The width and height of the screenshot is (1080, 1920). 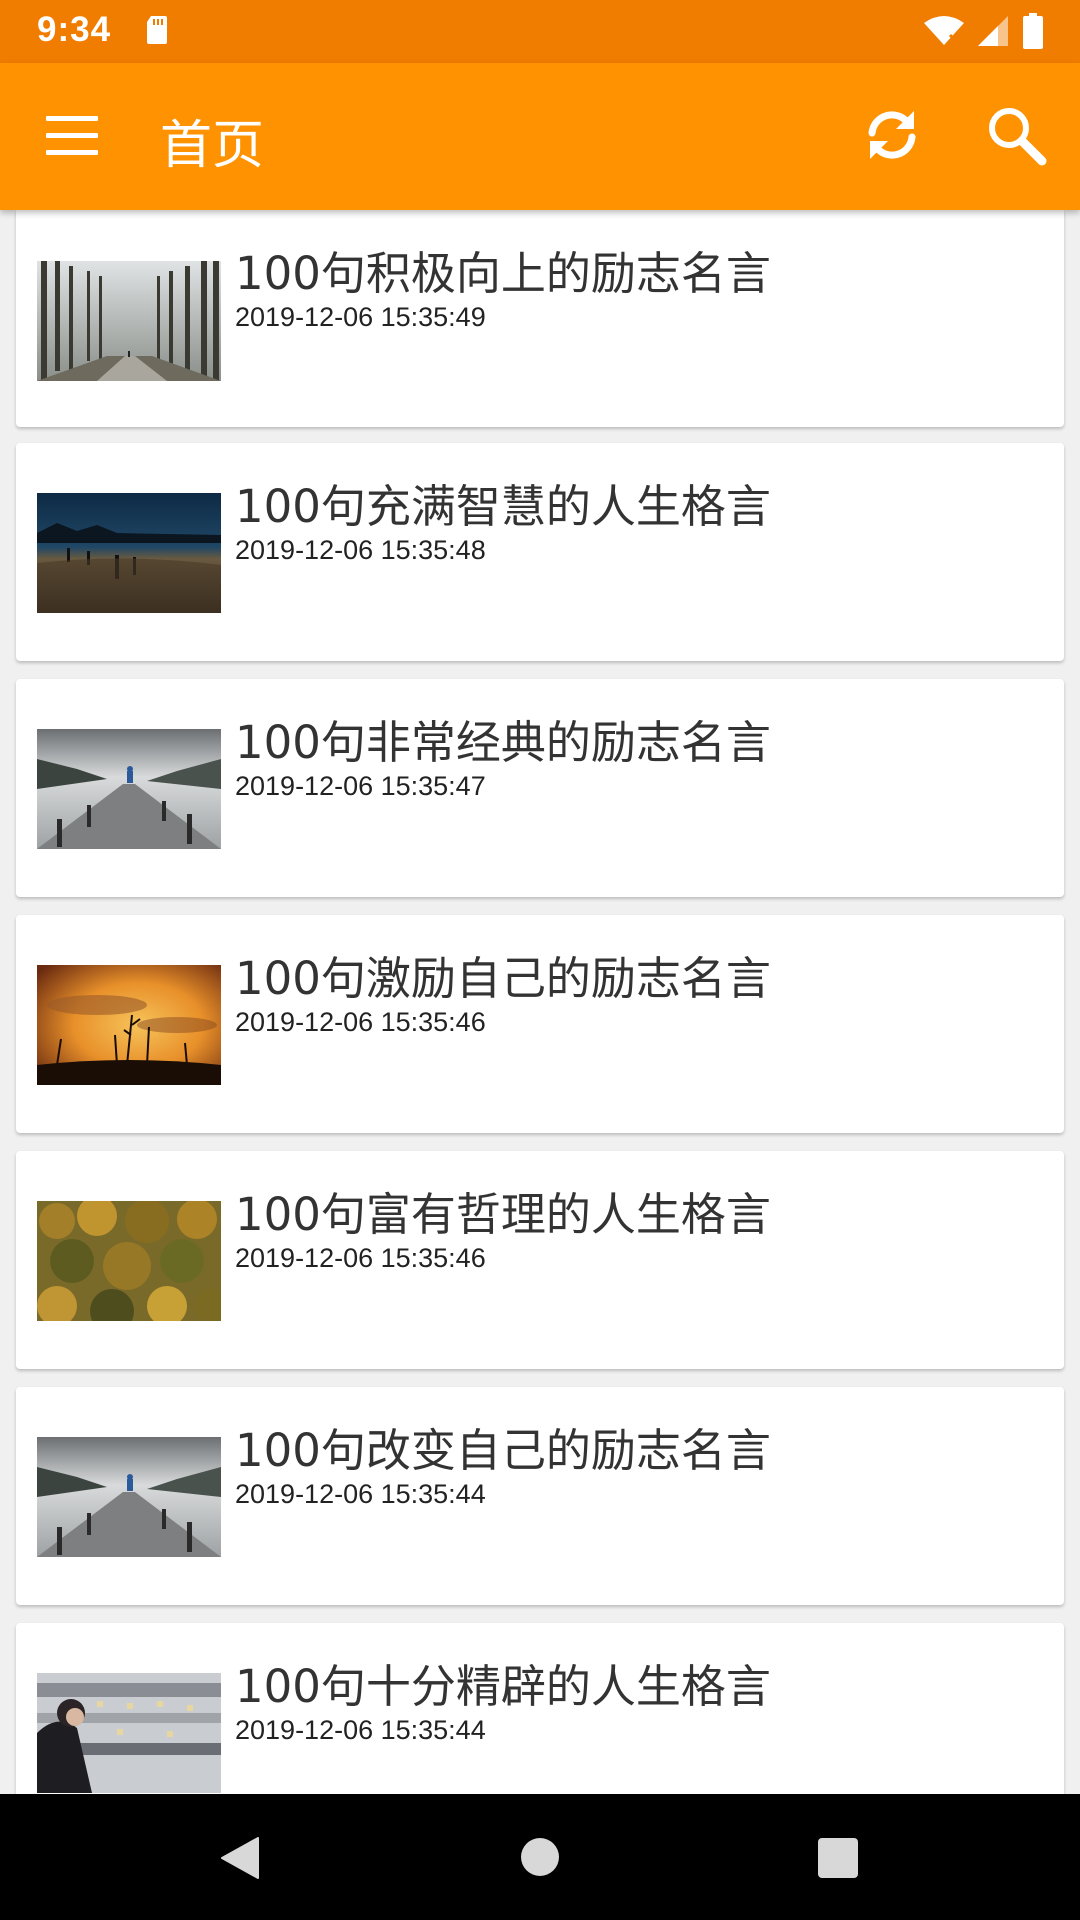 I want to click on search-icon, so click(x=1016, y=135).